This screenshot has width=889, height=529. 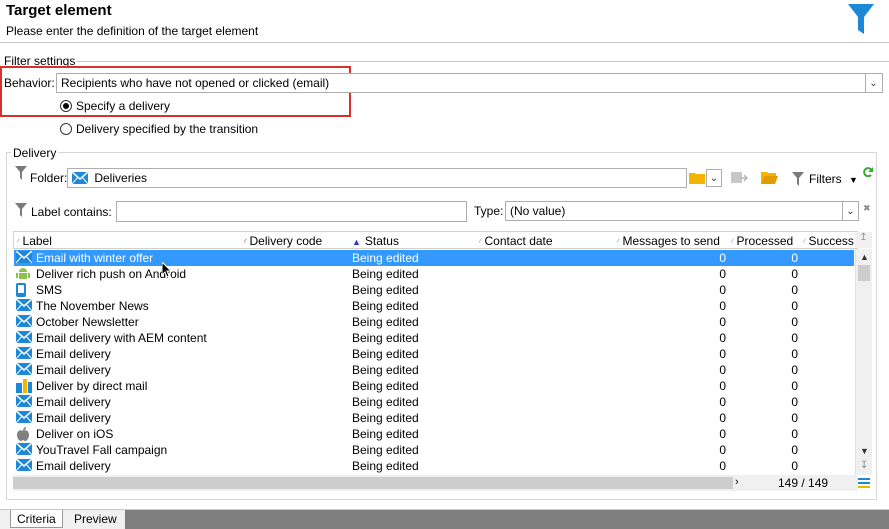 What do you see at coordinates (95, 519) in the screenshot?
I see `tab-preview: Preview` at bounding box center [95, 519].